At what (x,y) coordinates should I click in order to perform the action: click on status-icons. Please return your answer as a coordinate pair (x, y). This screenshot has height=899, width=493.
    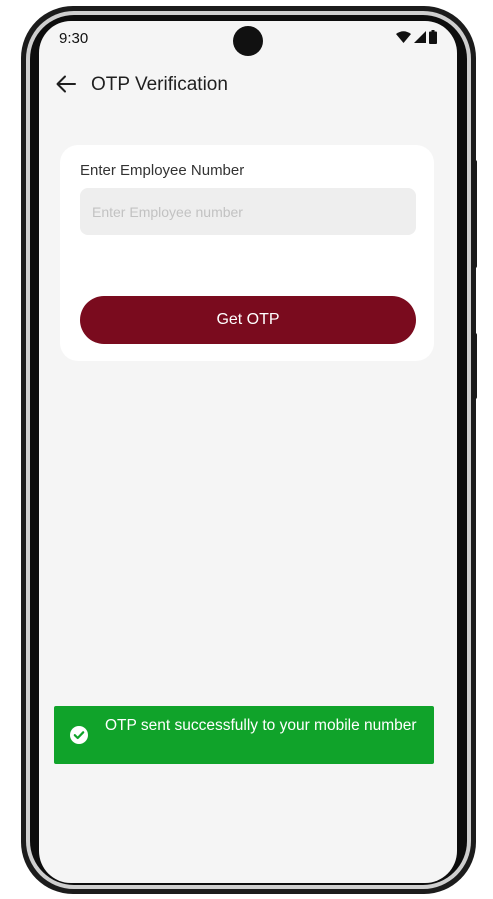
    Looking at the image, I should click on (416, 39).